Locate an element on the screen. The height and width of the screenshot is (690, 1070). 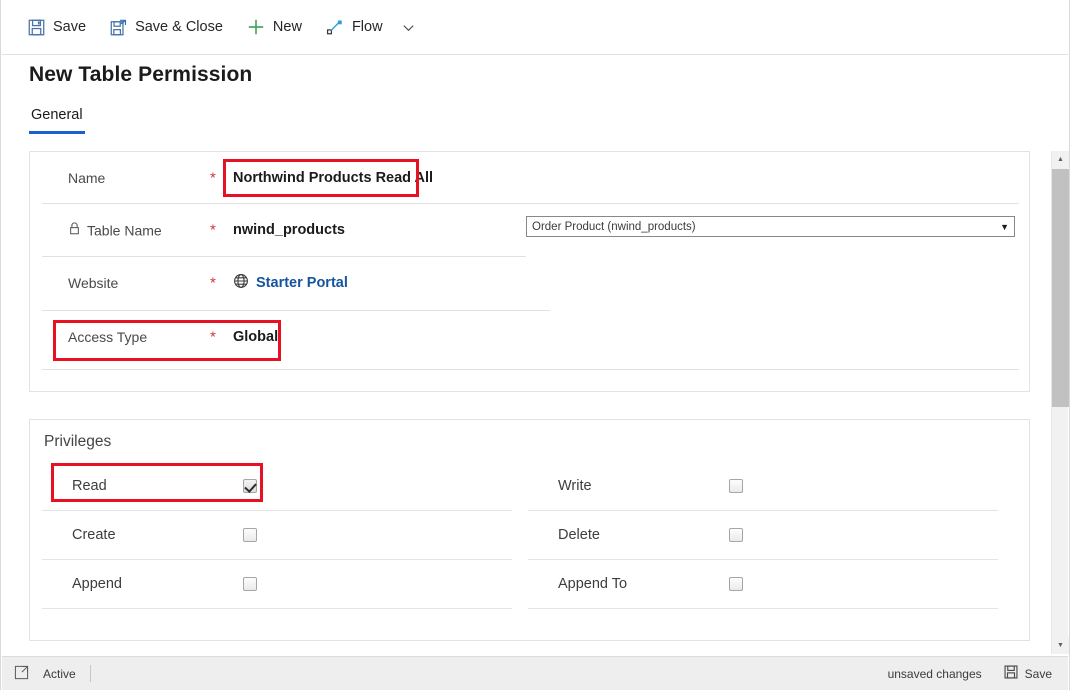
privilege-checkbox-write is located at coordinates (736, 485).